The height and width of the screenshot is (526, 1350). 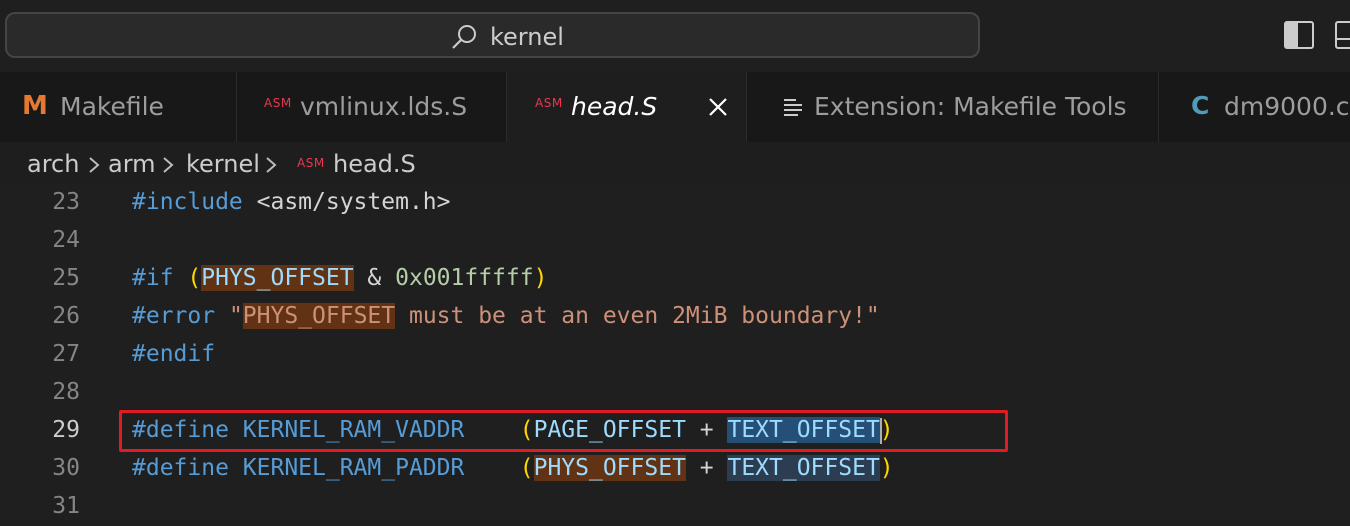 I want to click on list-icon, so click(x=793, y=107).